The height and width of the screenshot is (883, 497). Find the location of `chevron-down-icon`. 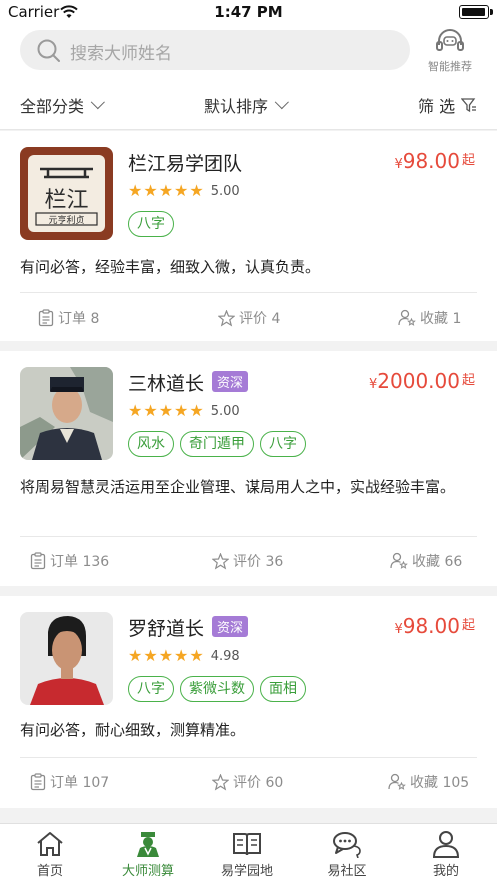

chevron-down-icon is located at coordinates (281, 102).